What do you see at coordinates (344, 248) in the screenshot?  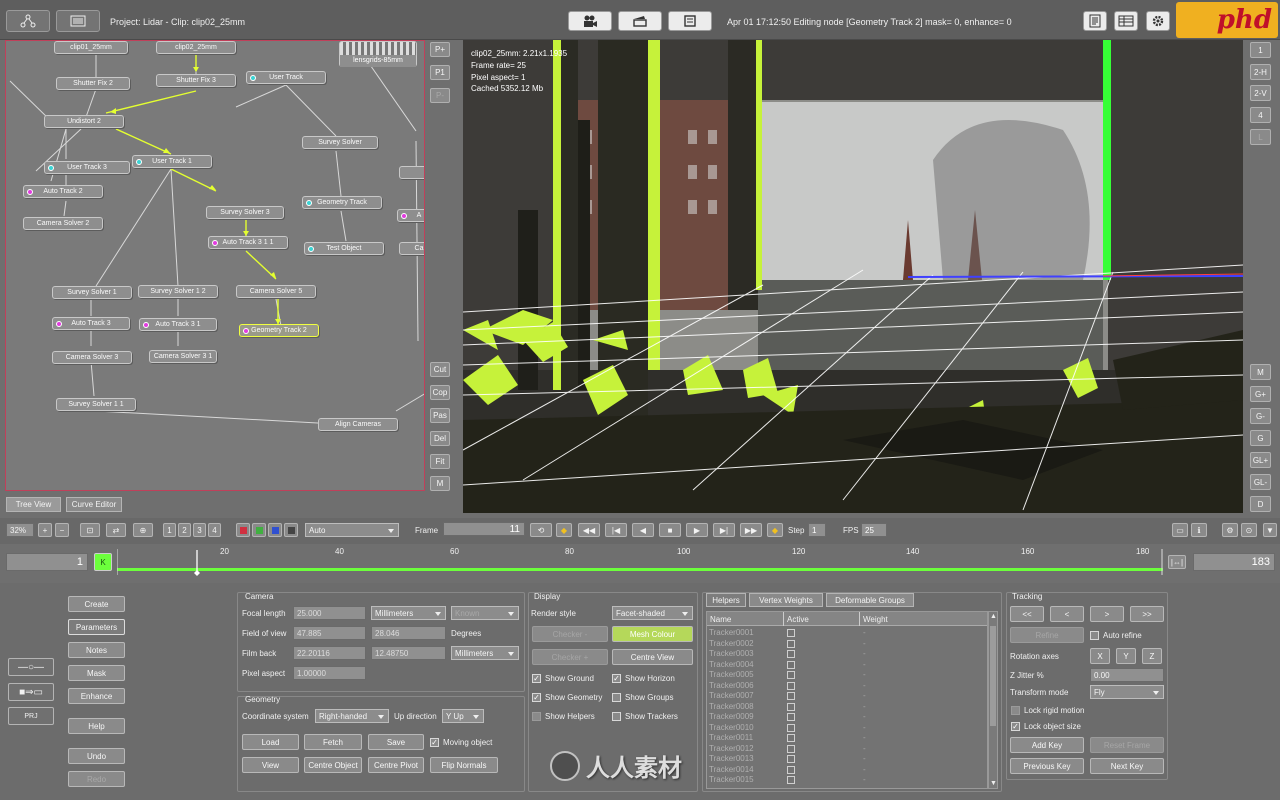 I see `node-test-object: Test Object` at bounding box center [344, 248].